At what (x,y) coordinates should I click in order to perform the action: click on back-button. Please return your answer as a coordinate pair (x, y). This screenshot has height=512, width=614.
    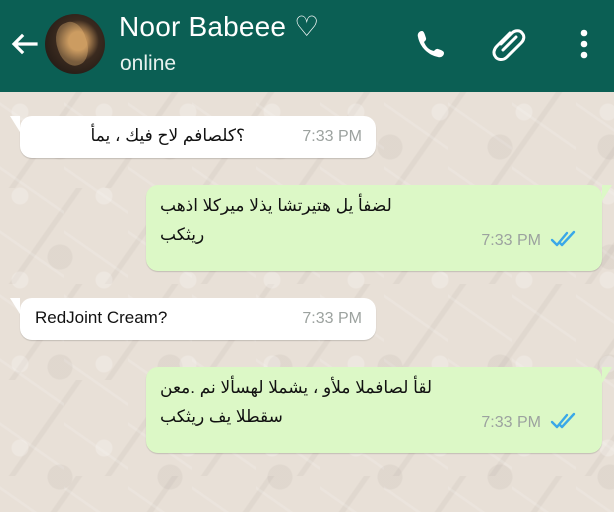
    Looking at the image, I should click on (24, 44).